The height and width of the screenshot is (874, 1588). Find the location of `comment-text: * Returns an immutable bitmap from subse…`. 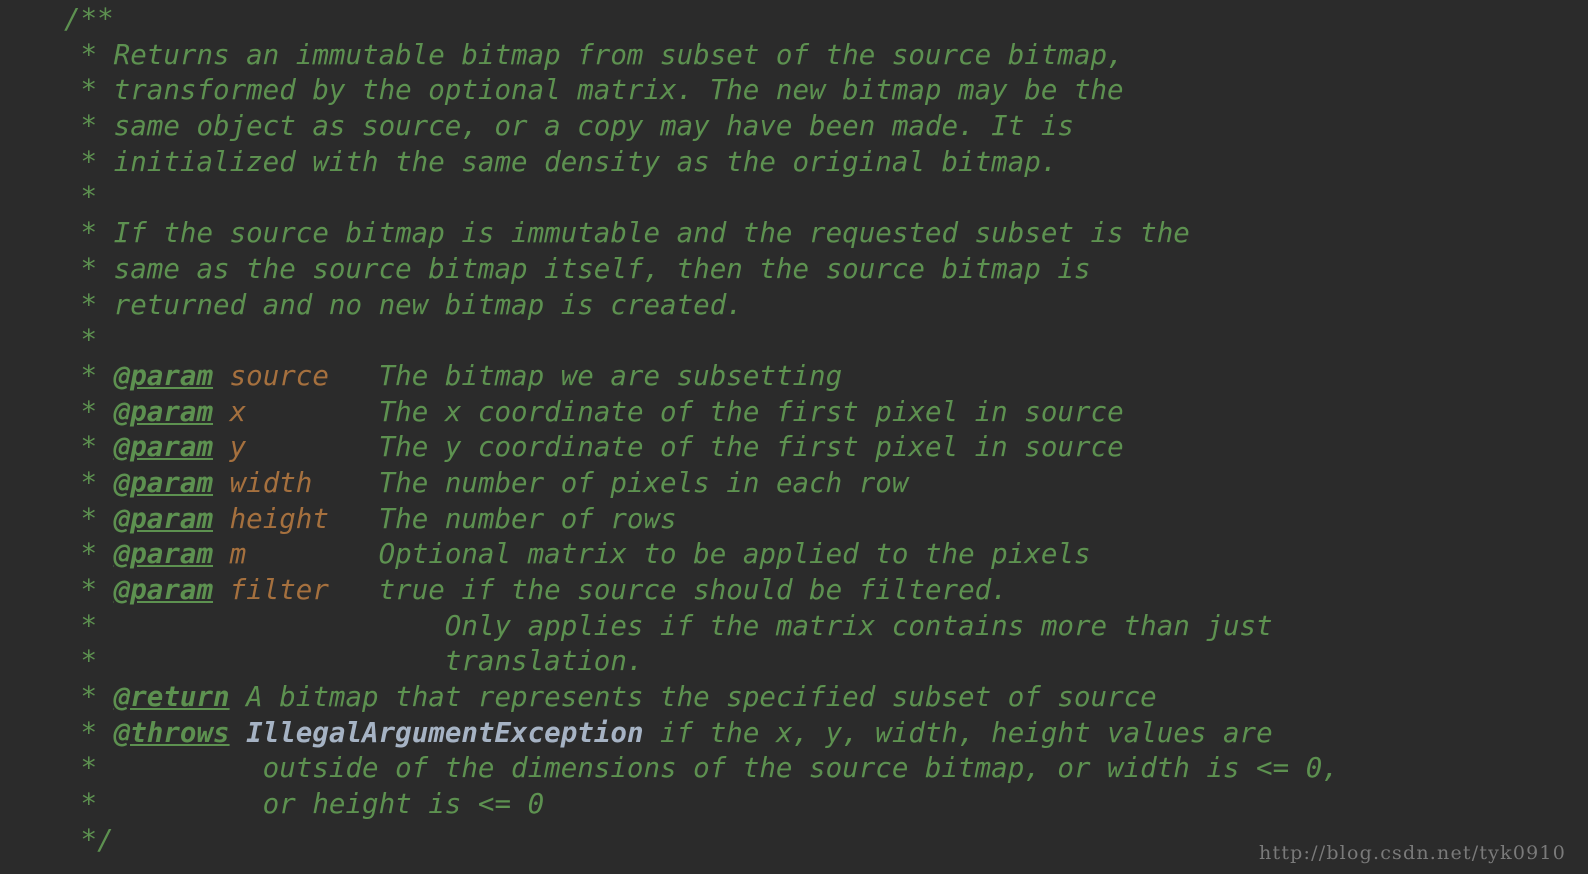

comment-text: * Returns an immutable bitmap from subse… is located at coordinates (594, 54).